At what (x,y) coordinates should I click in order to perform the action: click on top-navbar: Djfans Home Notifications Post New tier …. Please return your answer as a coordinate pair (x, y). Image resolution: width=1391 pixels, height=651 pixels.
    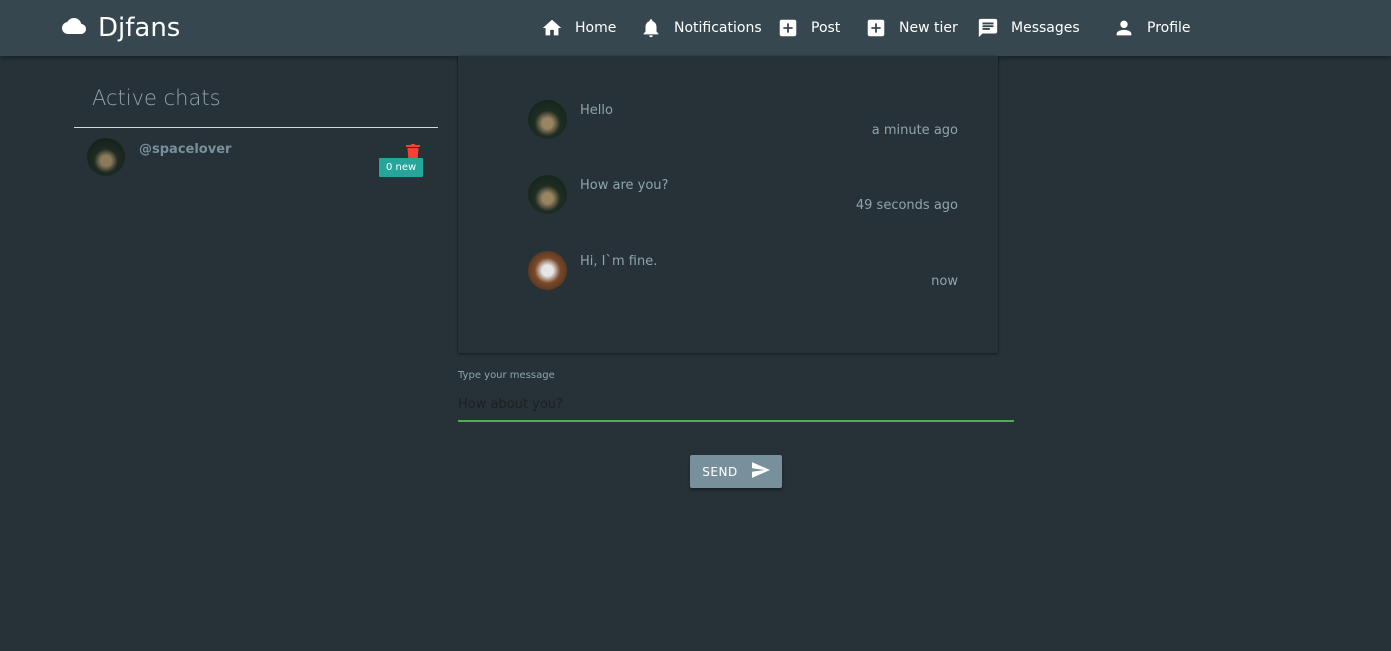
    Looking at the image, I should click on (695, 28).